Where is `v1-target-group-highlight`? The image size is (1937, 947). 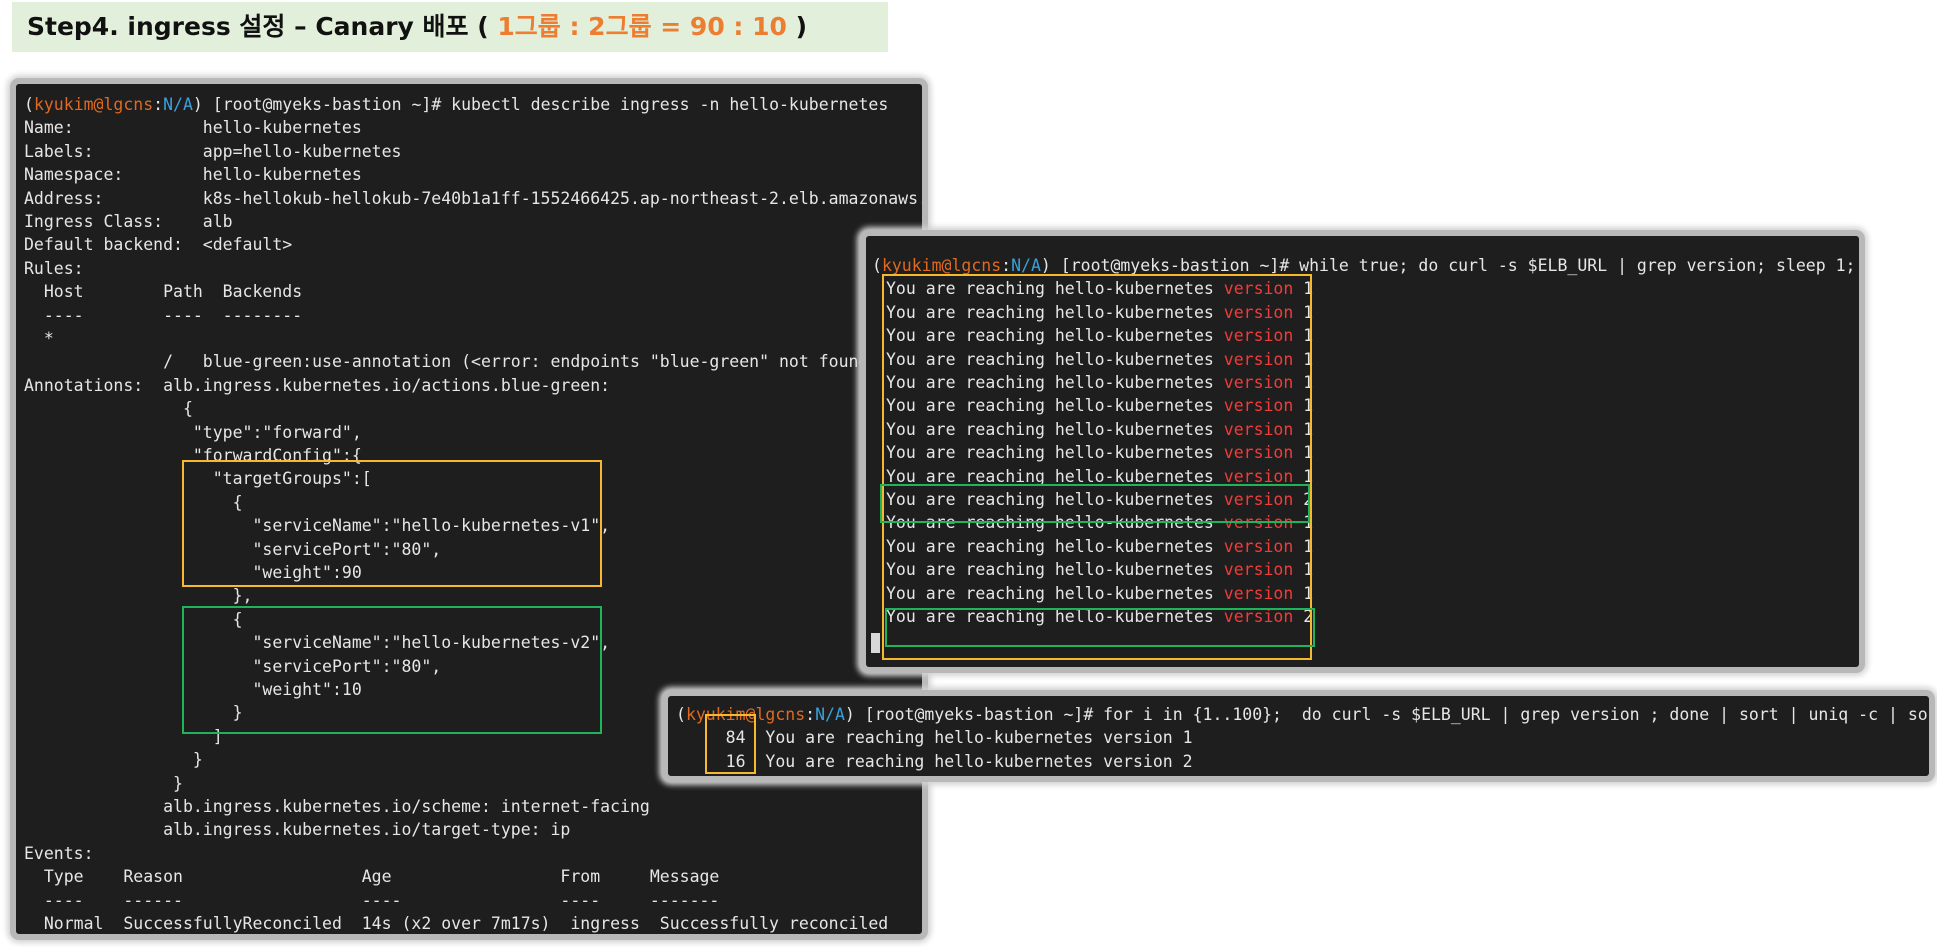
v1-target-group-highlight is located at coordinates (392, 523).